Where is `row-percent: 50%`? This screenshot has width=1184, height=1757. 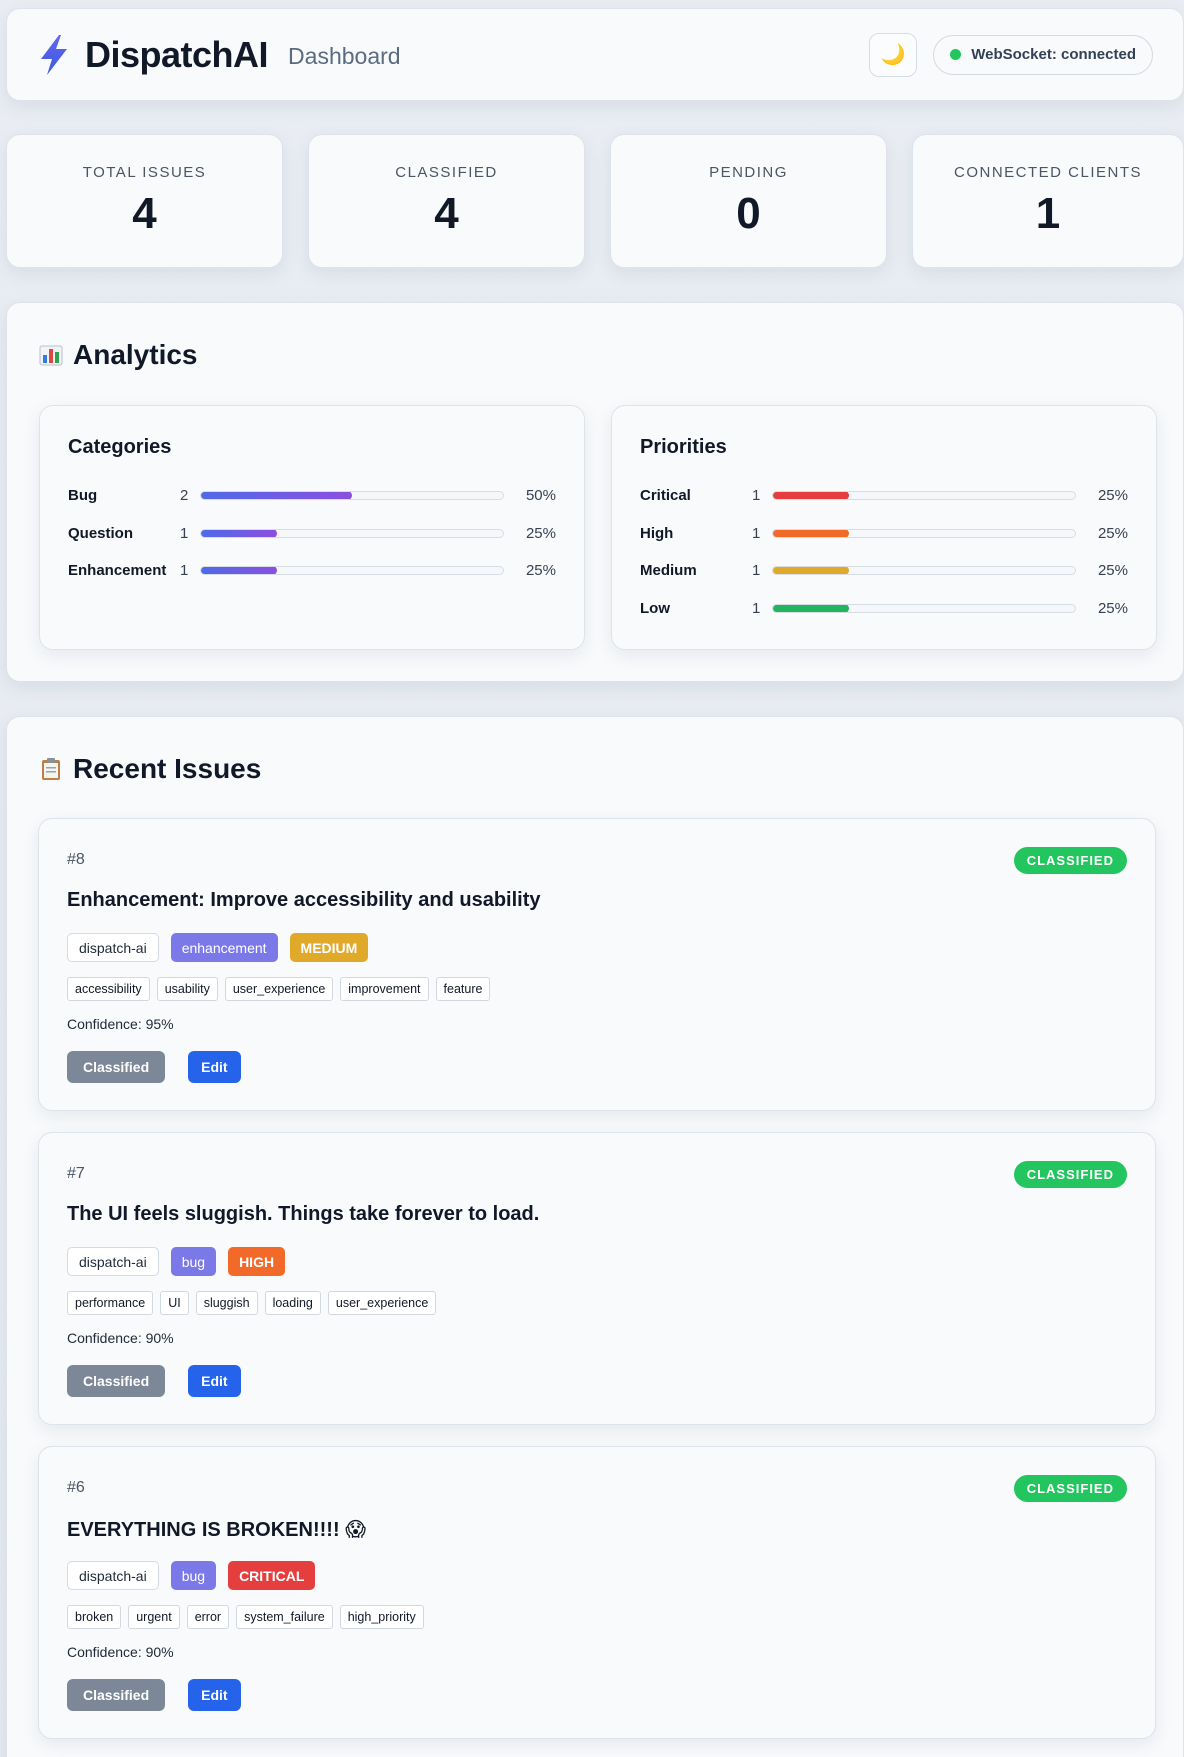
row-percent: 50% is located at coordinates (540, 496).